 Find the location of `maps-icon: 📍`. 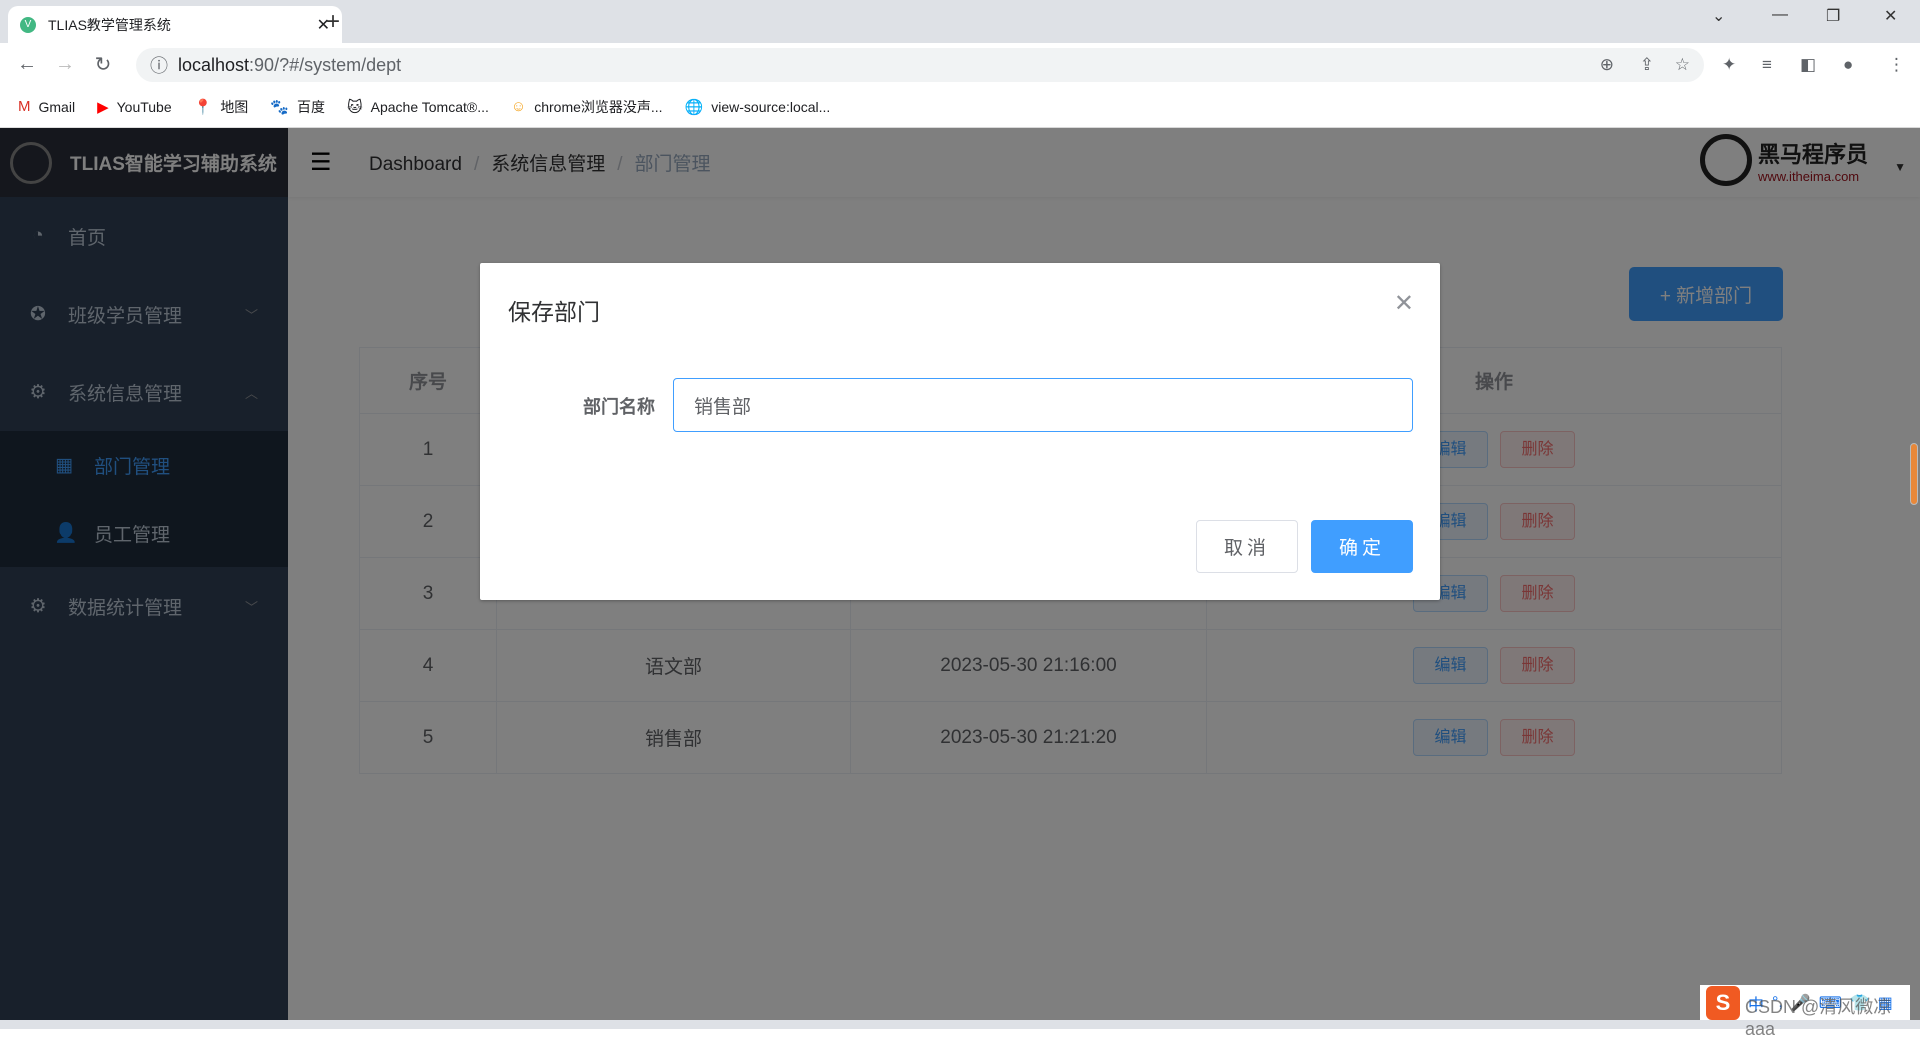

maps-icon: 📍 is located at coordinates (203, 107).